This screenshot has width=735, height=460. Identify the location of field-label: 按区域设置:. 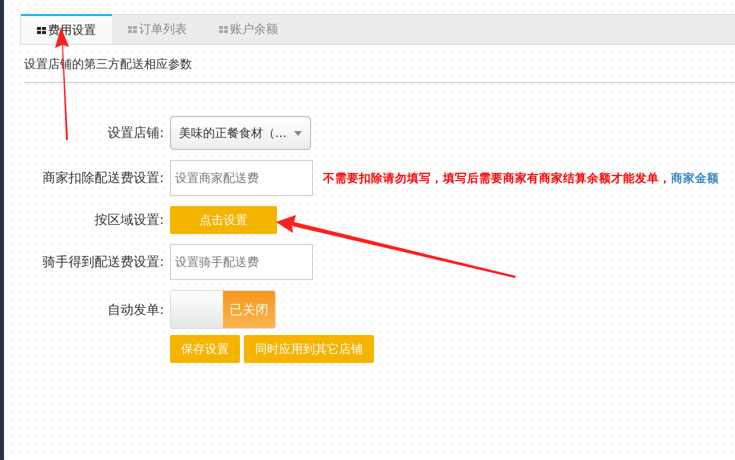
(129, 220).